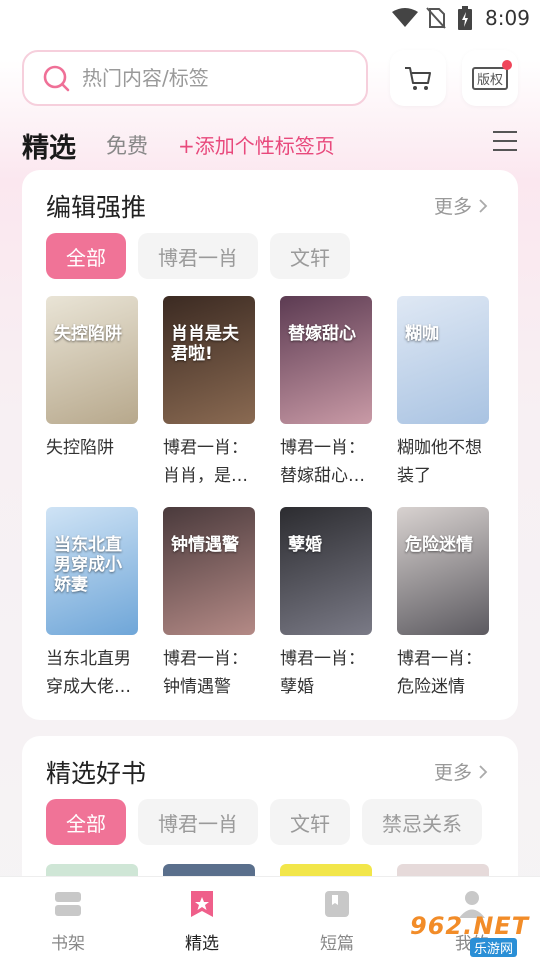 This screenshot has height=960, width=540. Describe the element at coordinates (465, 18) in the screenshot. I see `battery-charging-icon` at that location.